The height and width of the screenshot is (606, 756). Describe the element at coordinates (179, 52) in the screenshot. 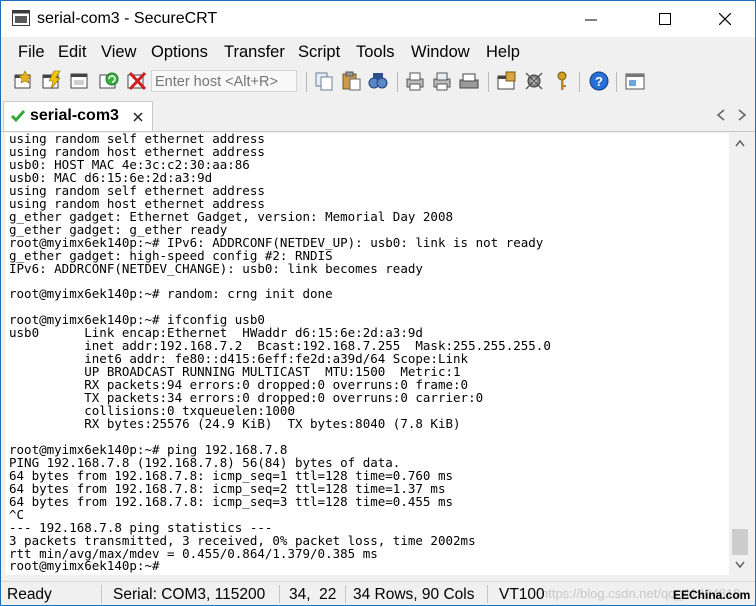

I see `menu-options: Options` at that location.